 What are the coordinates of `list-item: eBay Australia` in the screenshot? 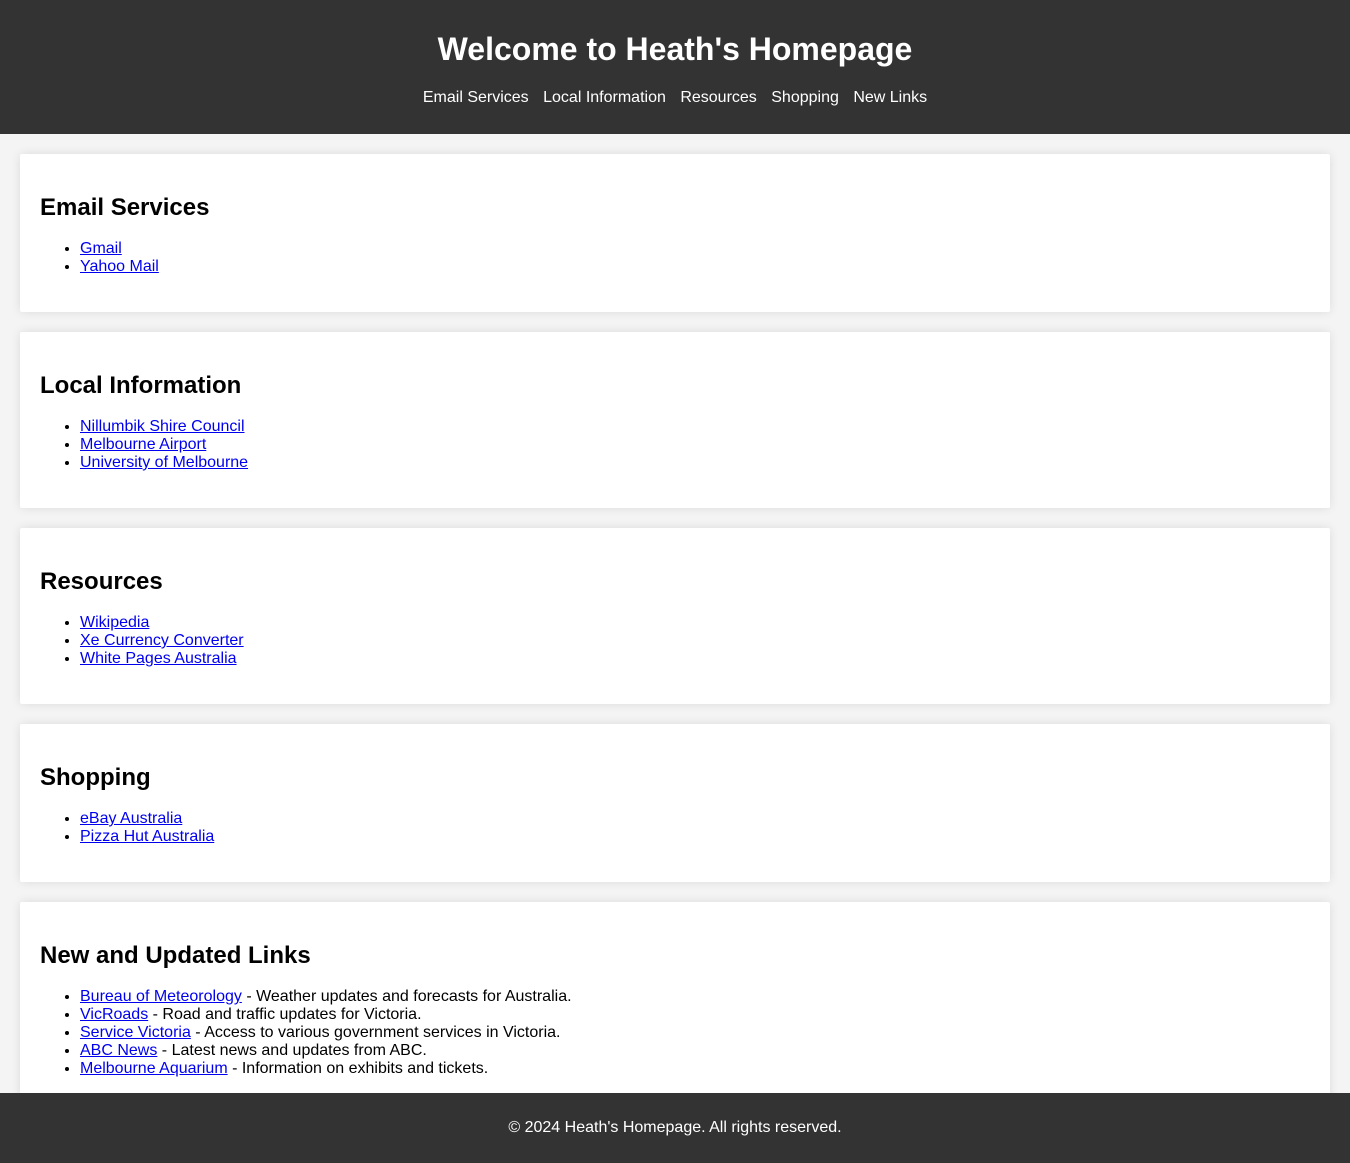 It's located at (695, 819).